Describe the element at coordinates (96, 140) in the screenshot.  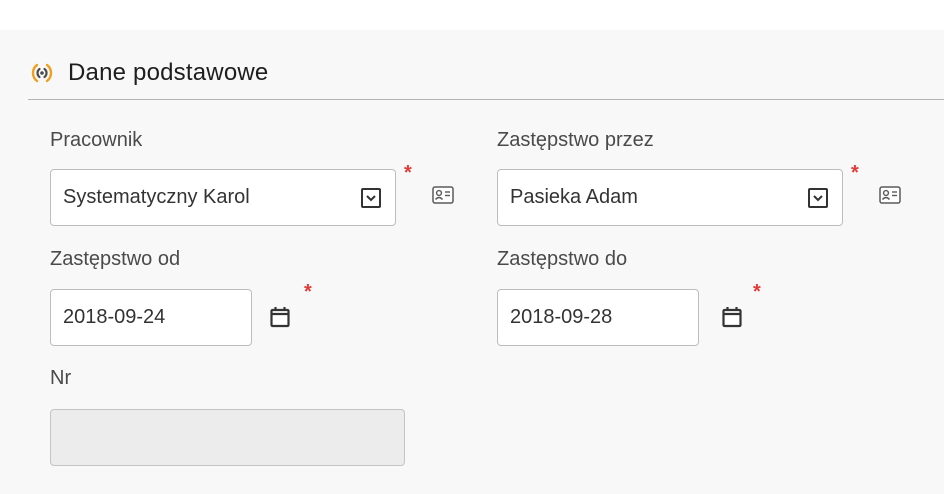
I see `employee-label: Pracownik` at that location.